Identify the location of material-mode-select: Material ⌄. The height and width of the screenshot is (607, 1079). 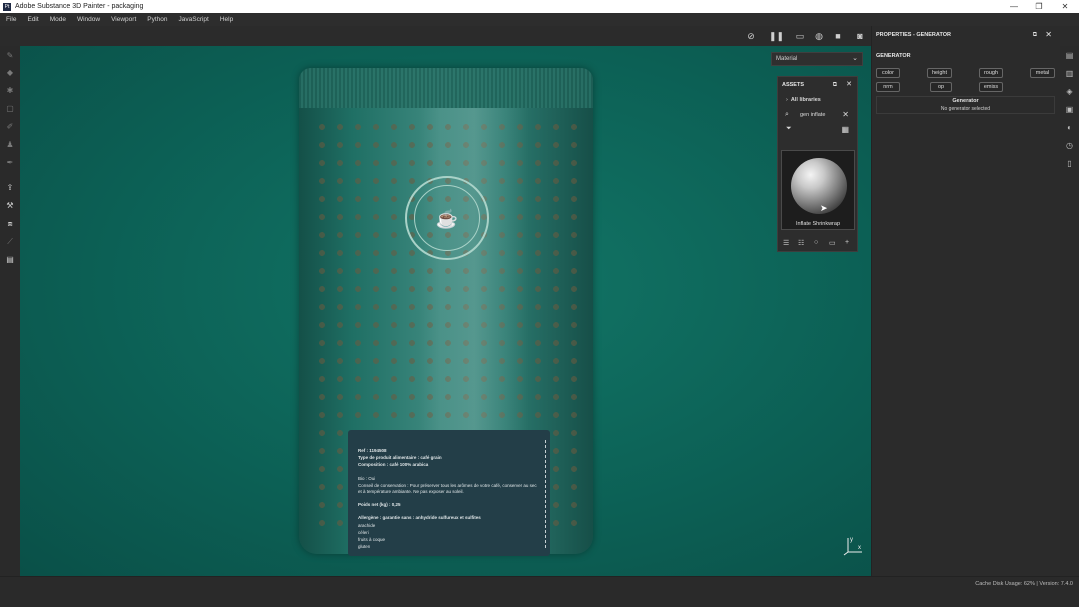
(817, 59).